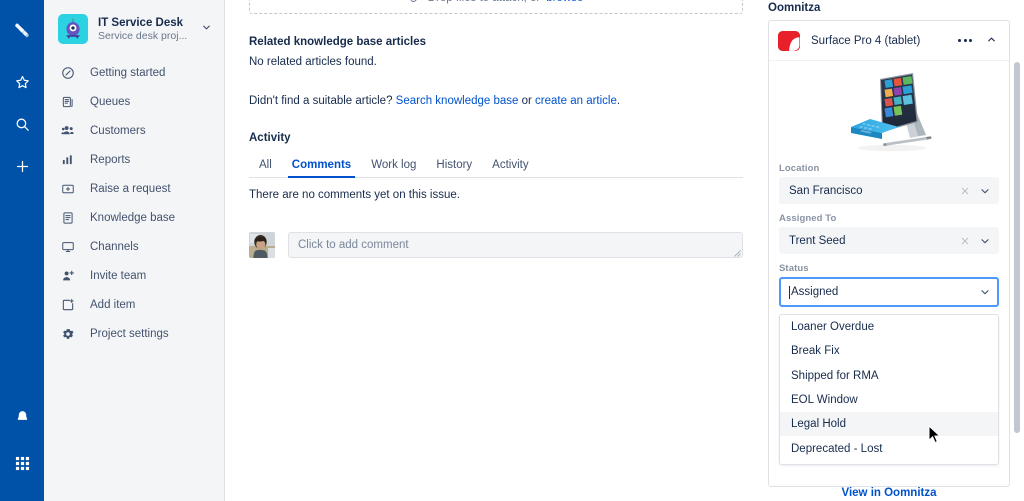 The image size is (1024, 501). I want to click on assigned-to-field-block: Assigned To Trent Seed, so click(889, 233).